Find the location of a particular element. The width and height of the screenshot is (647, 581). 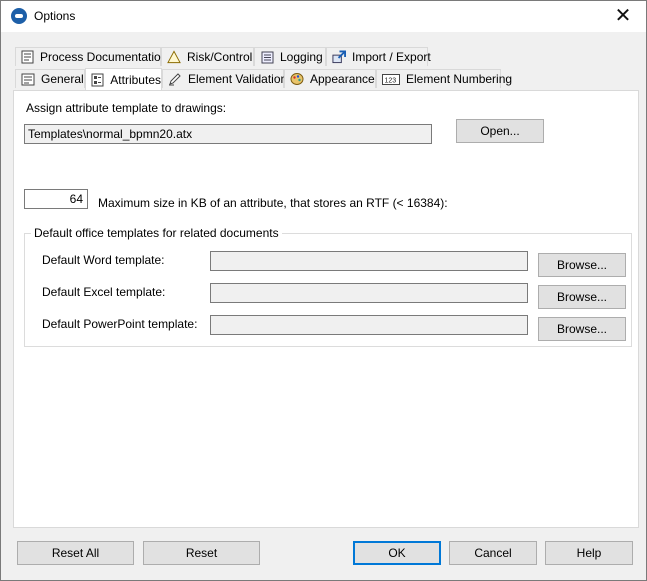

tab-label: Risk/Control is located at coordinates (220, 57).